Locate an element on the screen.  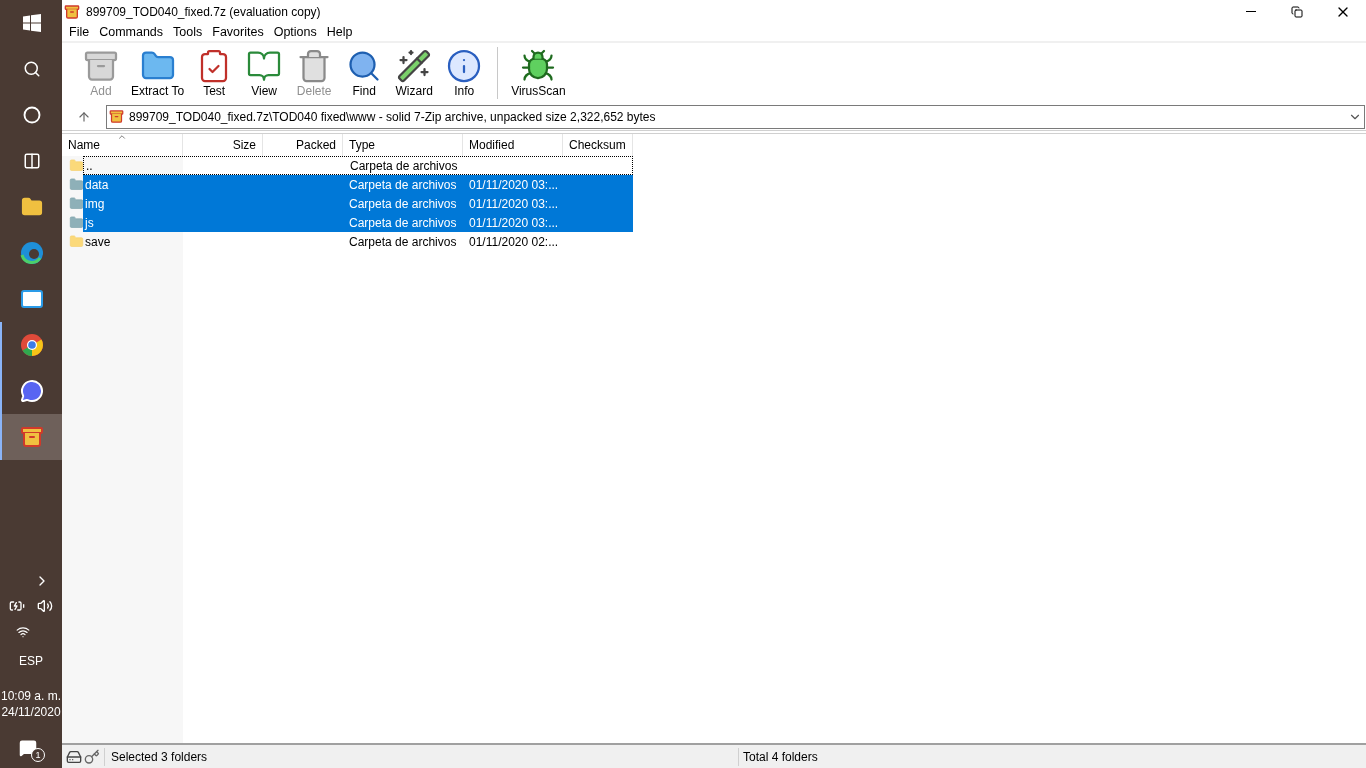
toolbar-button: Extract To is located at coordinates (158, 73).